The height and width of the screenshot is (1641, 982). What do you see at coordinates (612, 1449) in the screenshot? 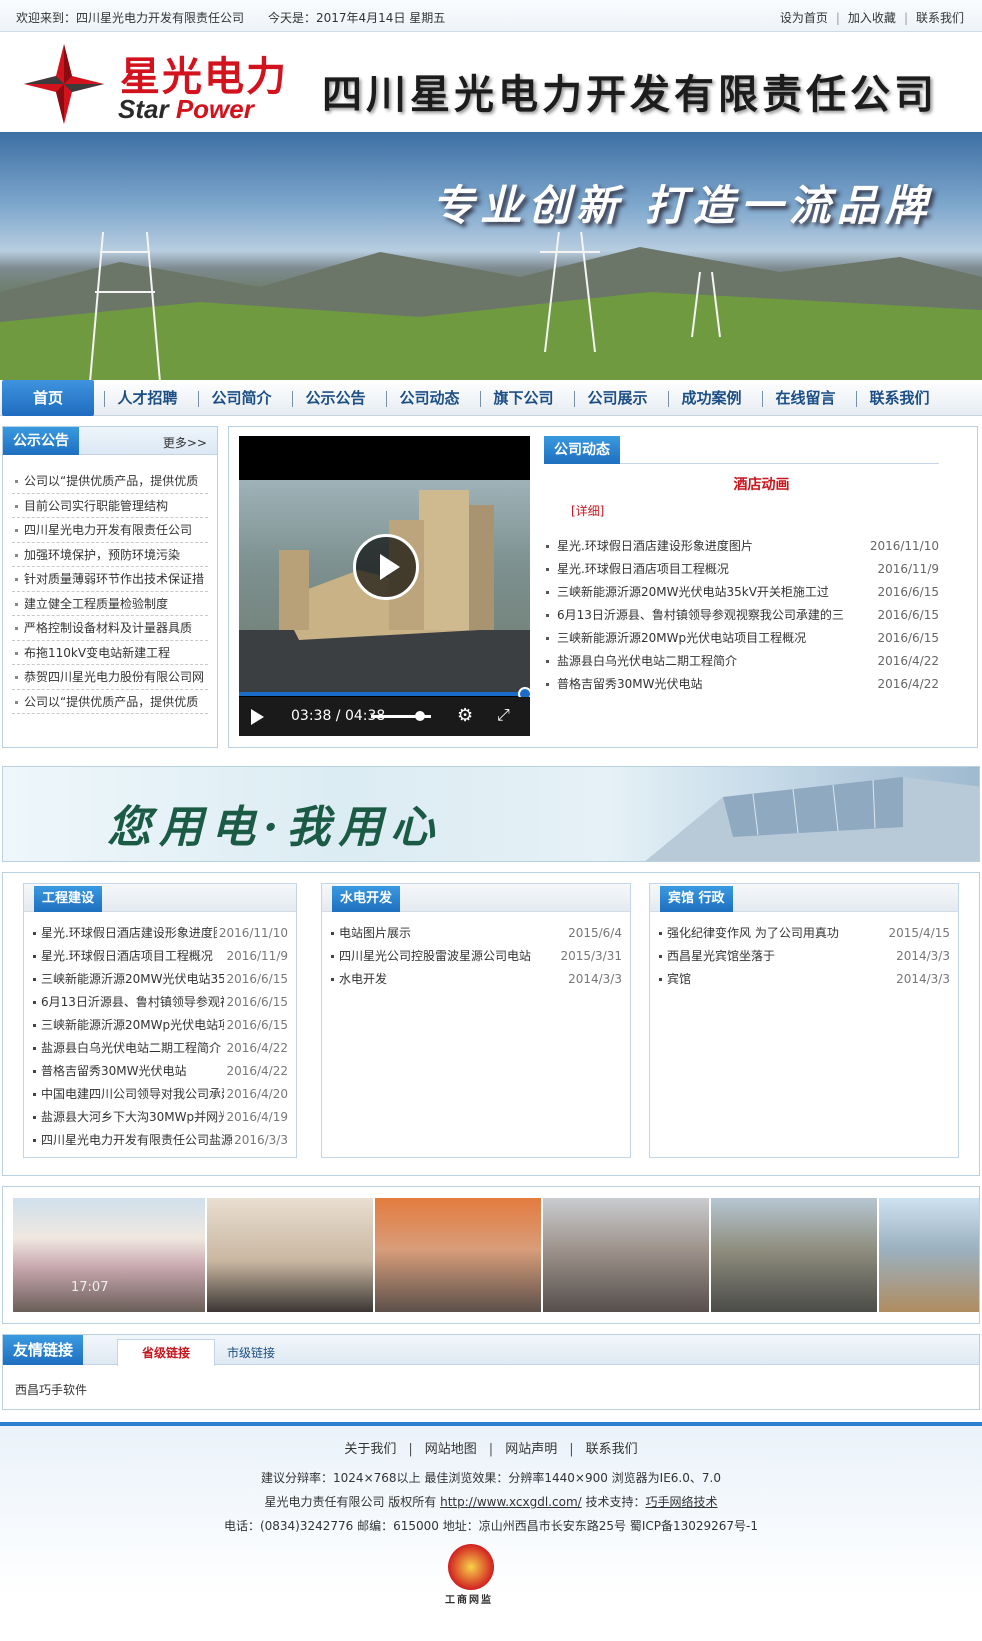
I see `footer-link-contact: 联系我们` at bounding box center [612, 1449].